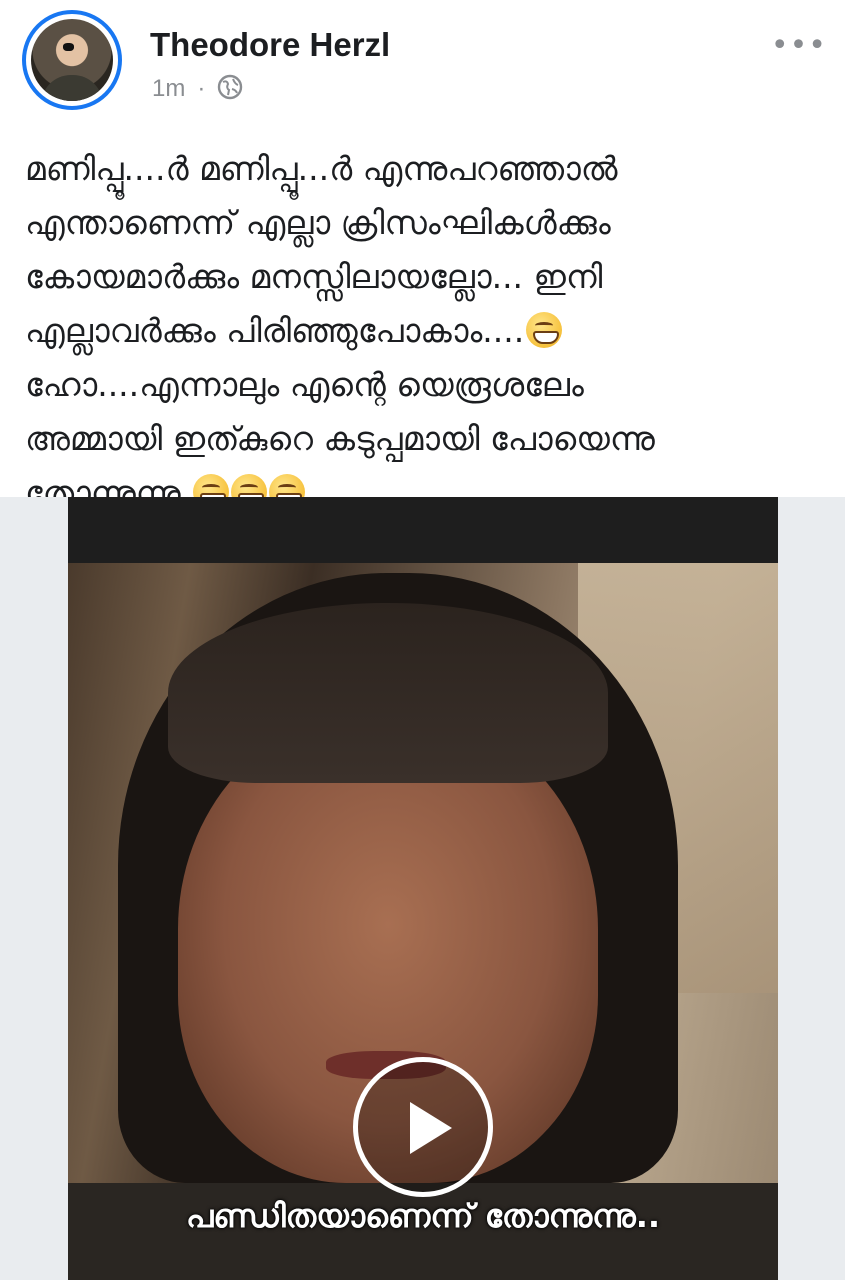 This screenshot has height=1280, width=845. Describe the element at coordinates (68, 47) in the screenshot. I see `eye-patch` at that location.